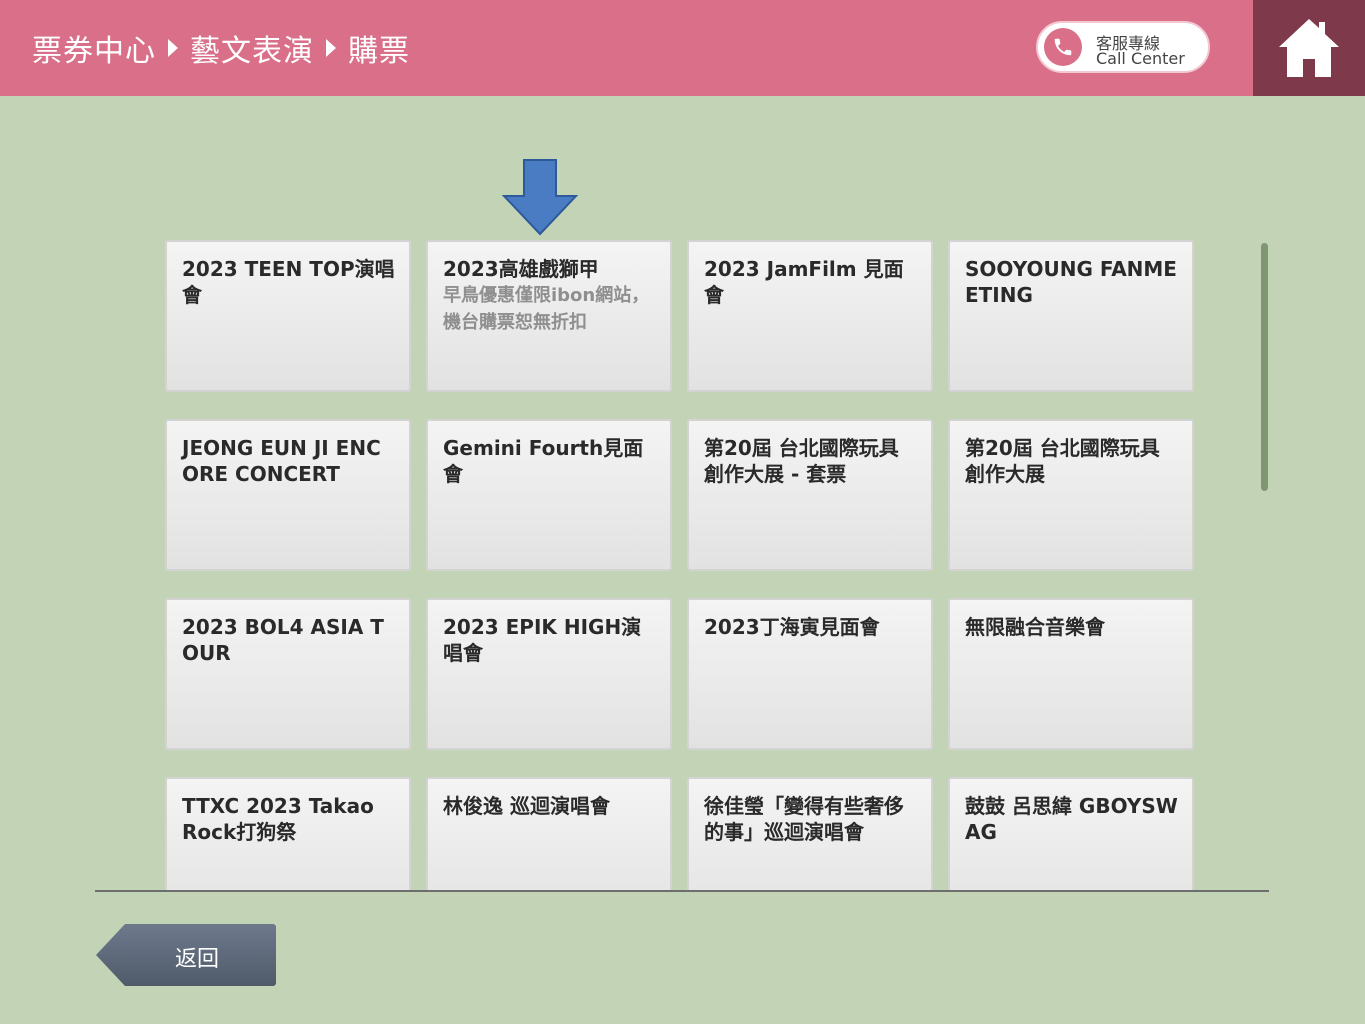  Describe the element at coordinates (1071, 819) in the screenshot. I see `event-title: 鼓鼓 呂思緯 GBOYSWAG` at that location.